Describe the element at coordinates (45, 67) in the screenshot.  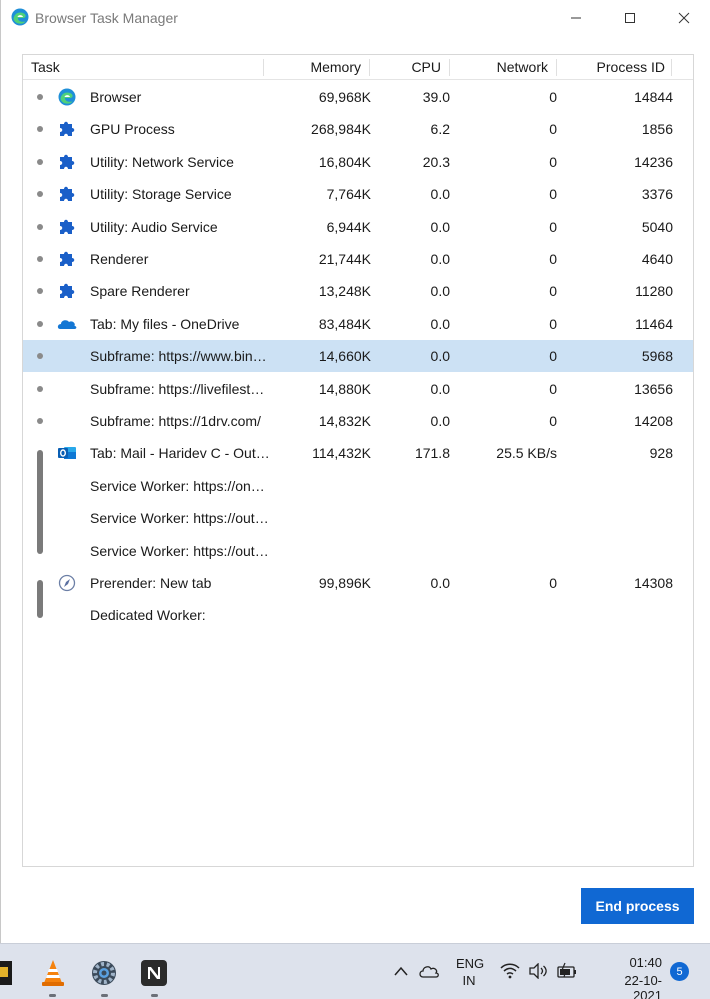
I see `column-header-task: Task` at that location.